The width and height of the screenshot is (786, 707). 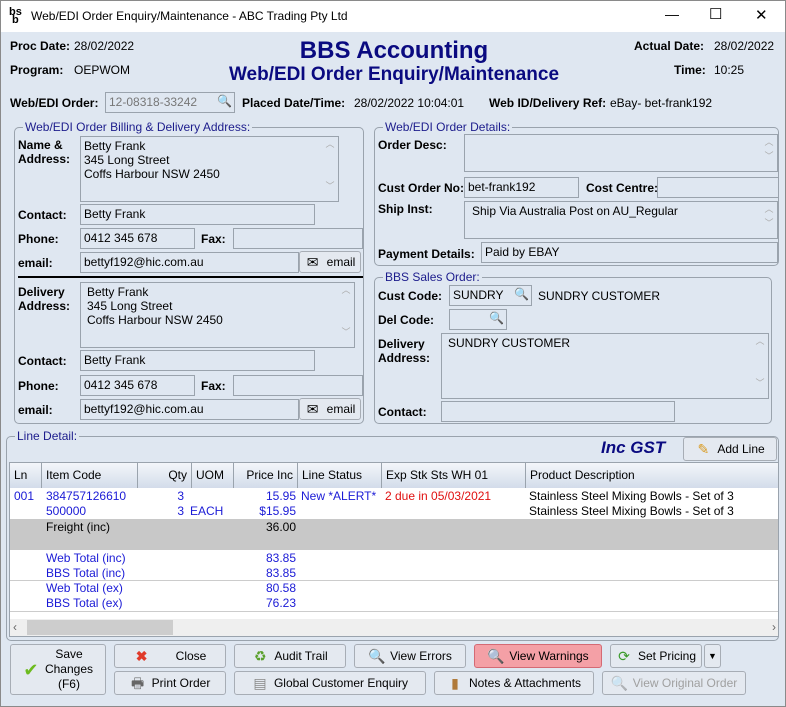 What do you see at coordinates (729, 70) in the screenshot?
I see `time: 10:25` at bounding box center [729, 70].